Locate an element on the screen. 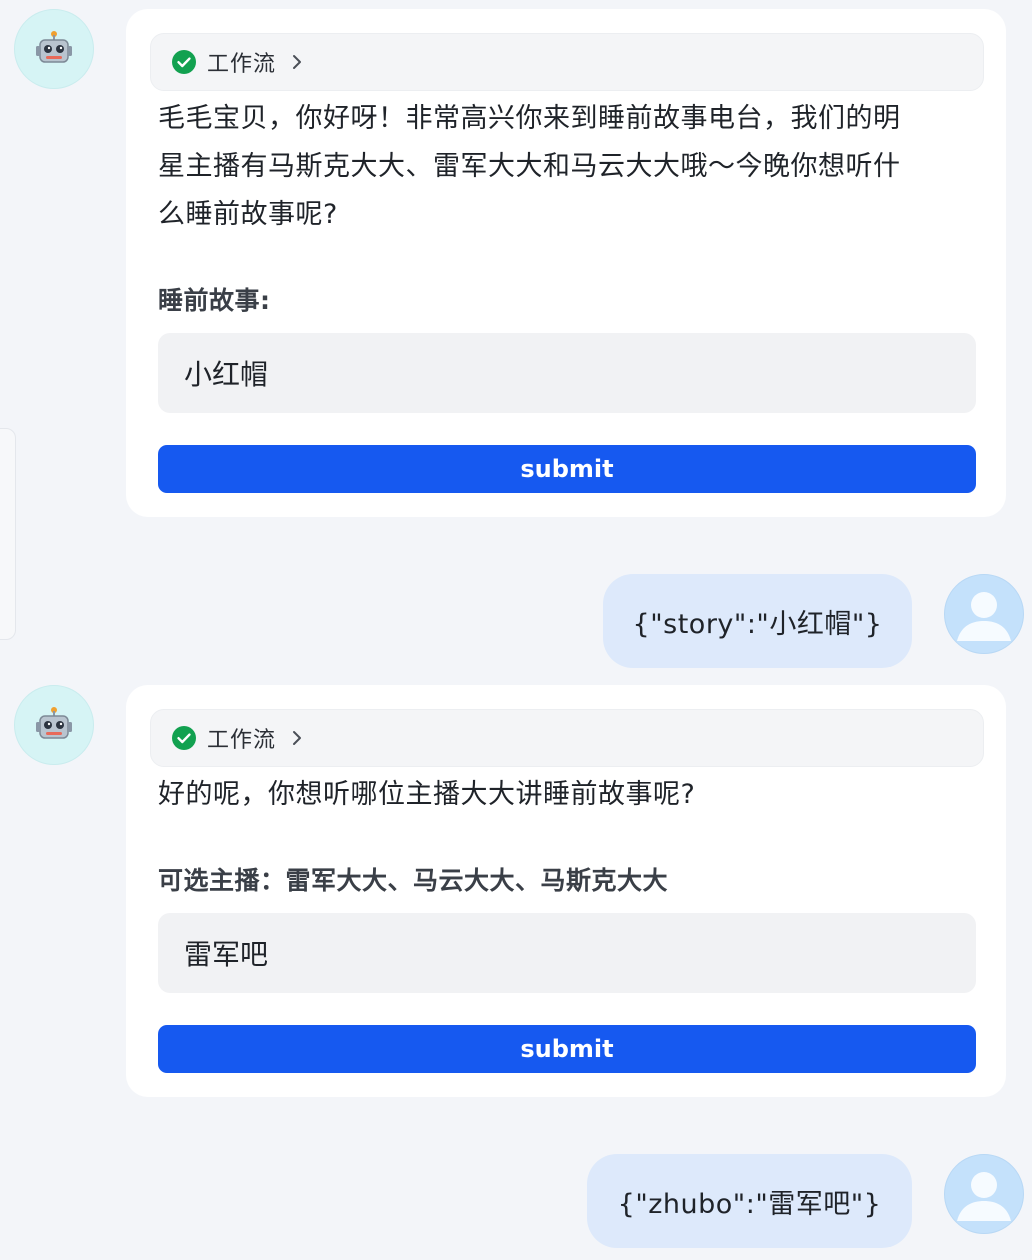 The width and height of the screenshot is (1032, 1260). text-line: 么睡前故事呢? is located at coordinates (248, 214).